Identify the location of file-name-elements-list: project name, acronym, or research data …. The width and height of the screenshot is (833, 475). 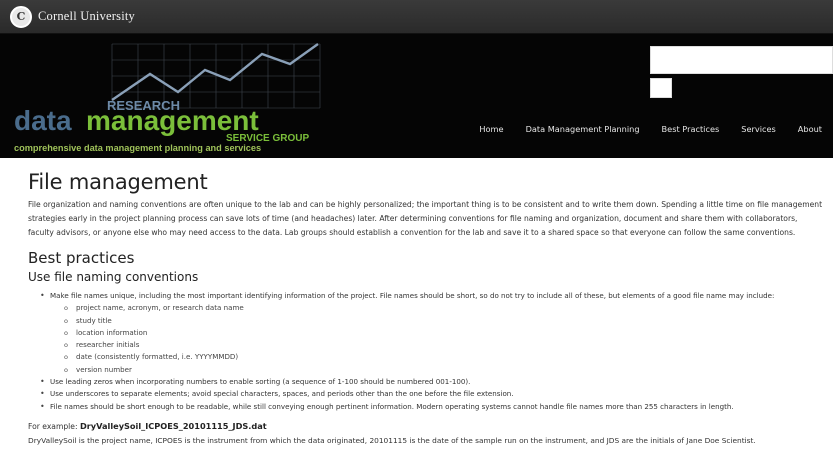
(443, 339).